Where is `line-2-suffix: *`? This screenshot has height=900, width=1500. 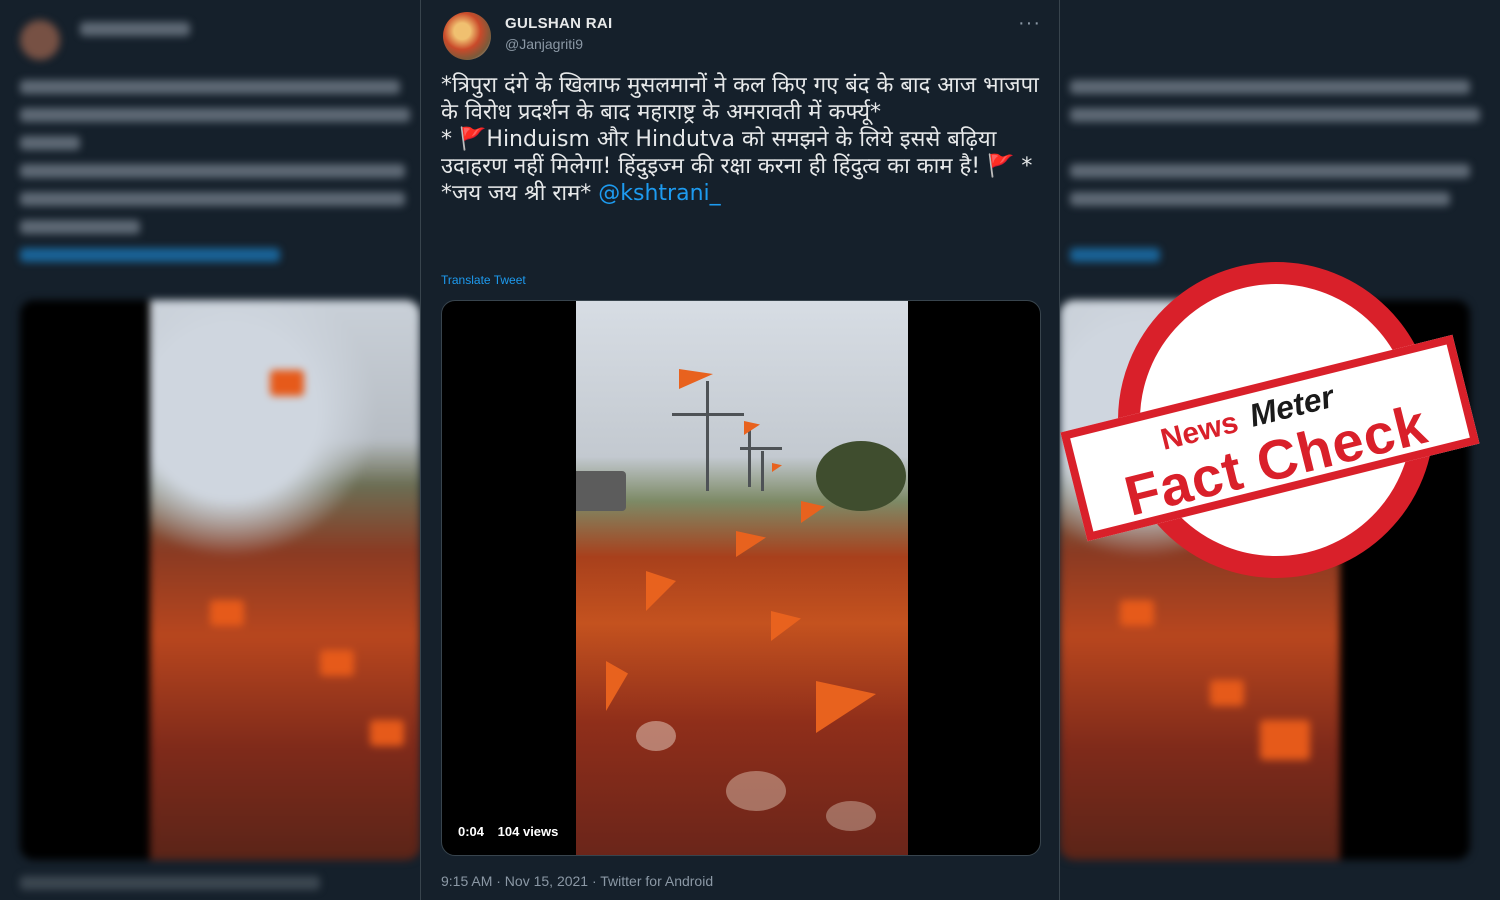
line-2-suffix: * is located at coordinates (1023, 166).